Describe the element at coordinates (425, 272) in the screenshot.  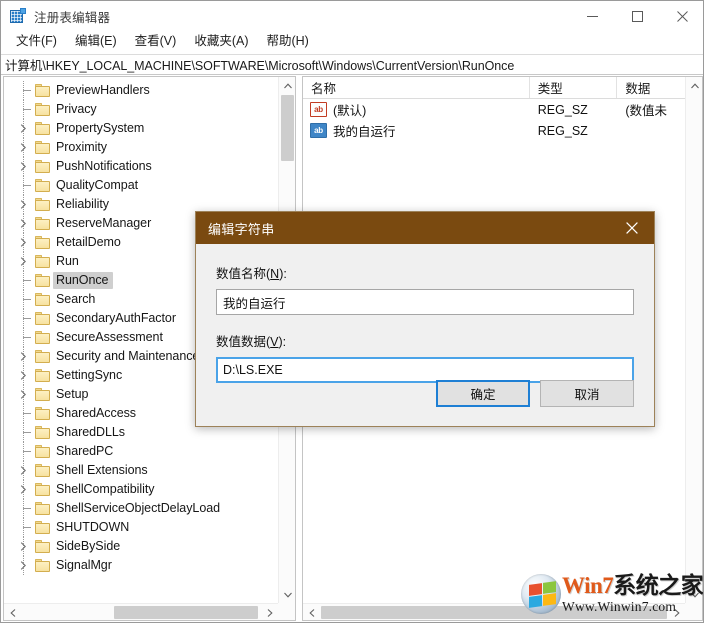
I see `value-name-label: 数值名称(N):` at that location.